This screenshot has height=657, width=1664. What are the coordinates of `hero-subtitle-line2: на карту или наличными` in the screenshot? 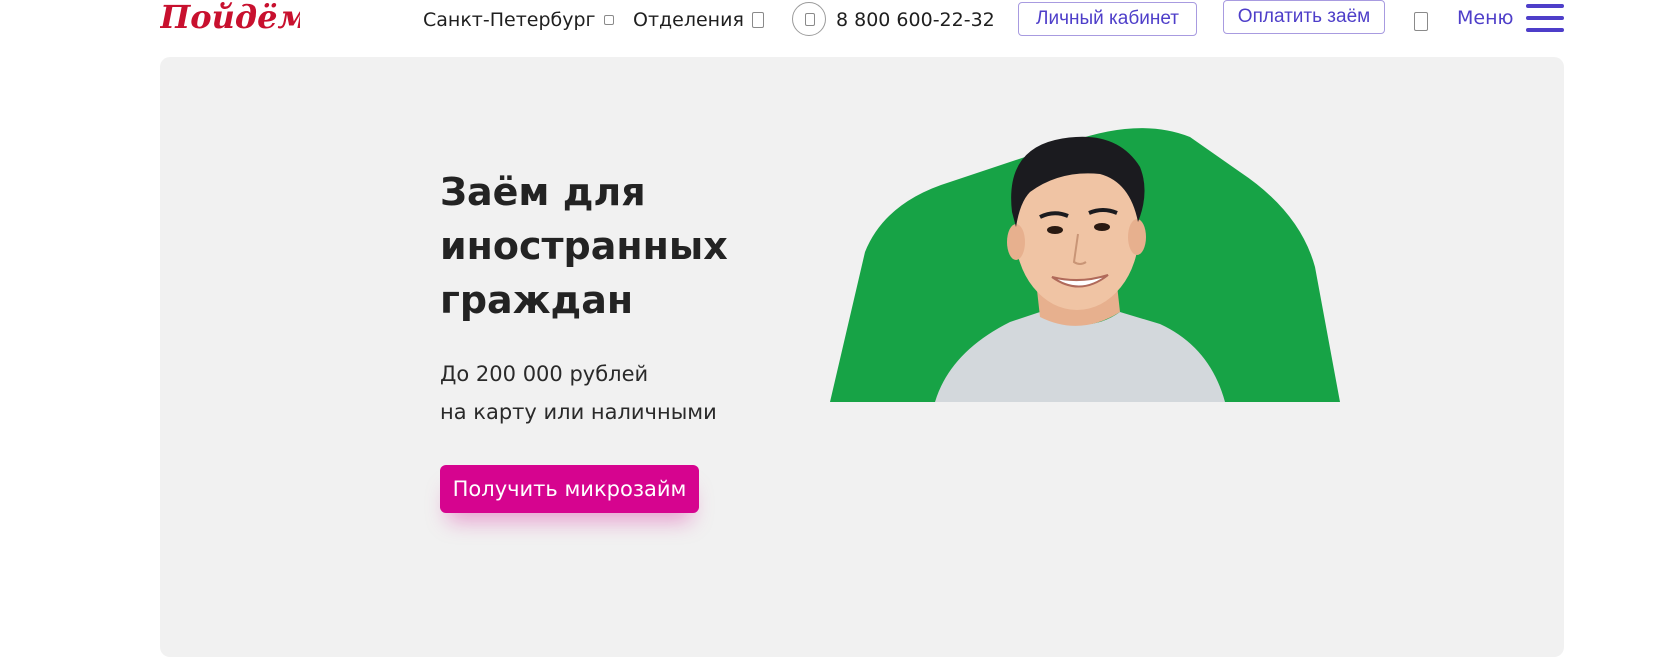 It's located at (578, 412).